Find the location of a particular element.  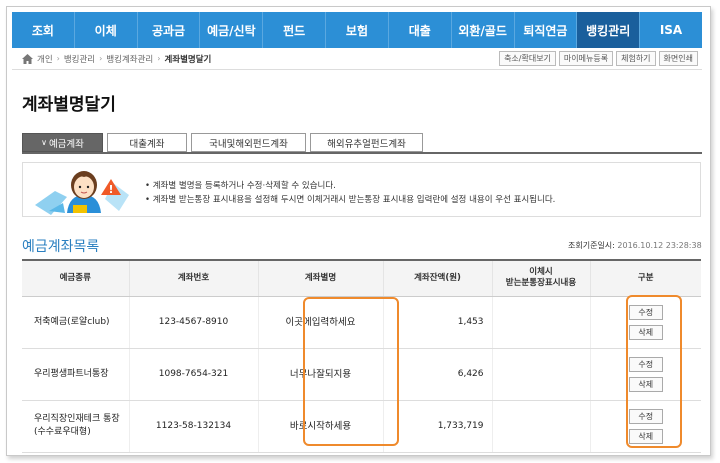

nav-item-deposit-trust: 예금/신탁 is located at coordinates (232, 30).